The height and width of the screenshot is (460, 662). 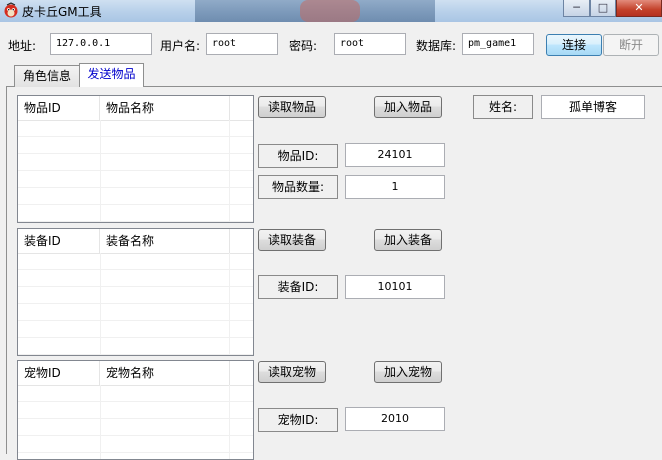 What do you see at coordinates (298, 287) in the screenshot?
I see `equipment-id-label: 装备ID:` at bounding box center [298, 287].